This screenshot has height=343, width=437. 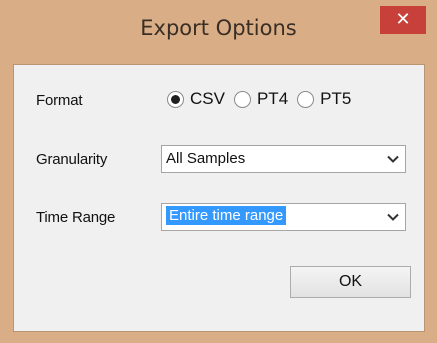 I want to click on time-range-dropdown: Entire time range, so click(x=283, y=217).